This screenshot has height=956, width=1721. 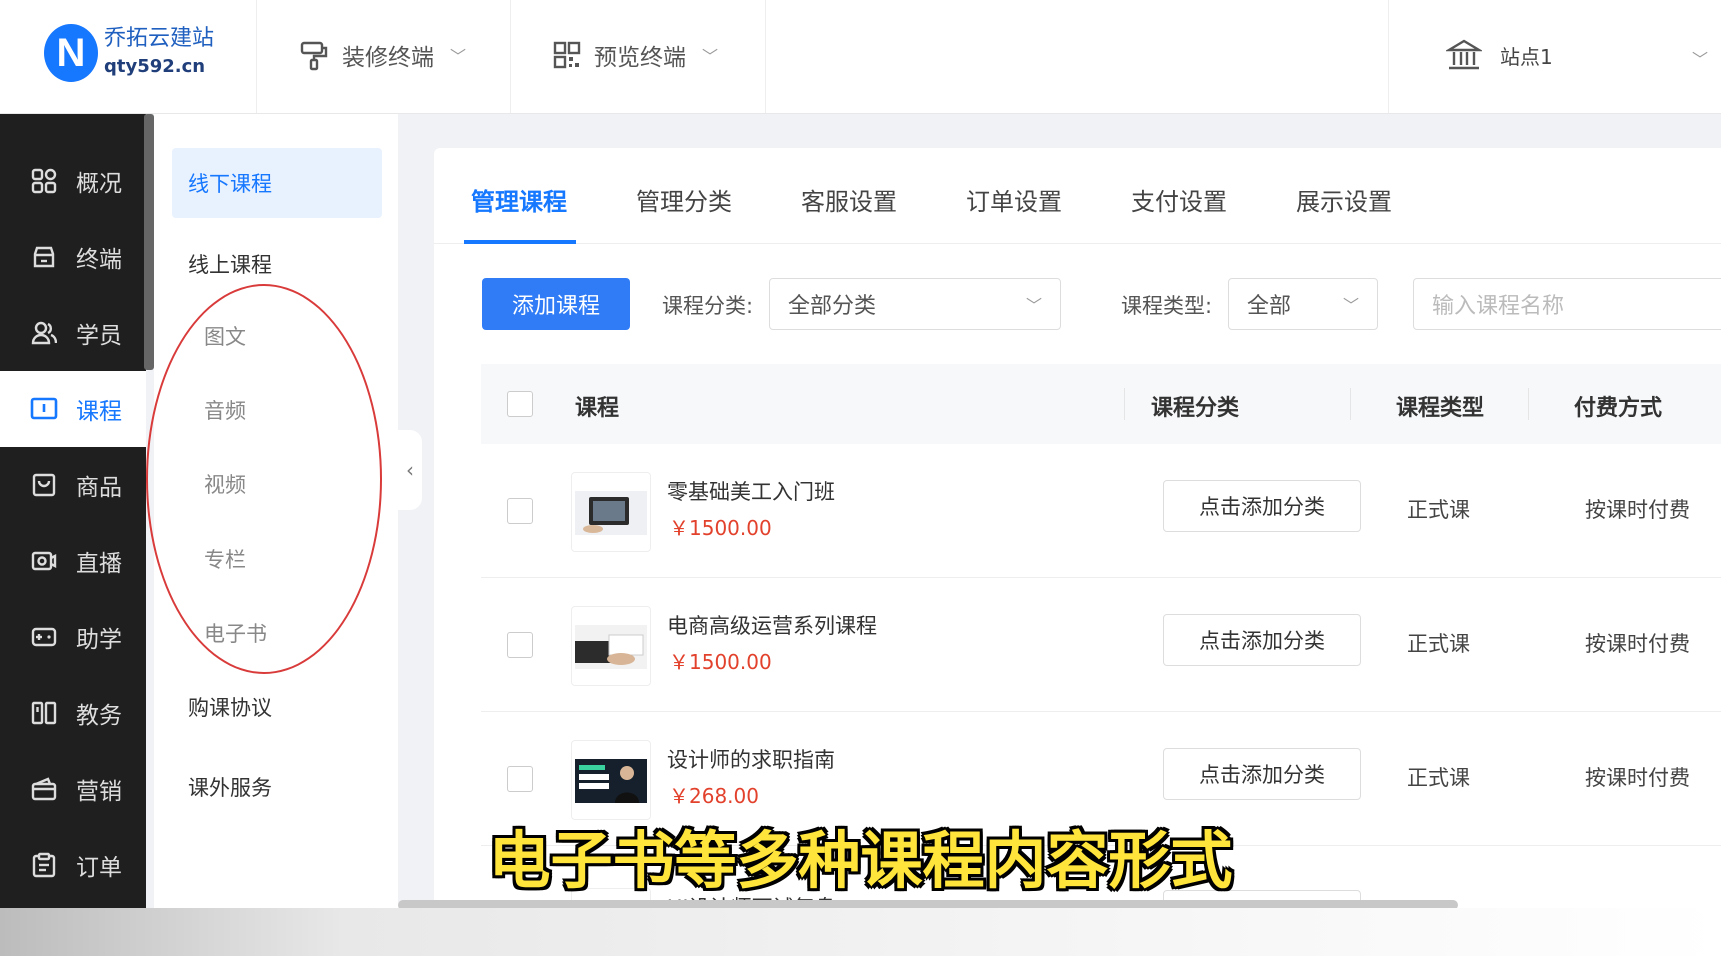 What do you see at coordinates (73, 333) in the screenshot?
I see `sidebar-item-students: 学员` at bounding box center [73, 333].